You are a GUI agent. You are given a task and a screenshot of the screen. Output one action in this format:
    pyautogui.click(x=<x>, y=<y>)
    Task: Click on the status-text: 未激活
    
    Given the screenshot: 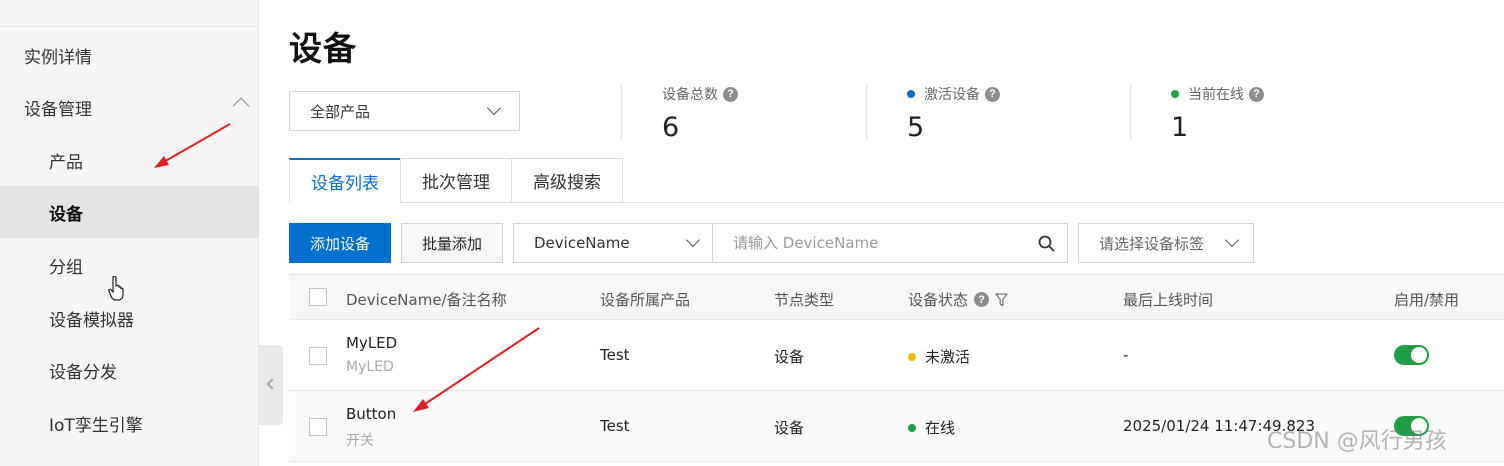 What is the action you would take?
    pyautogui.click(x=948, y=357)
    